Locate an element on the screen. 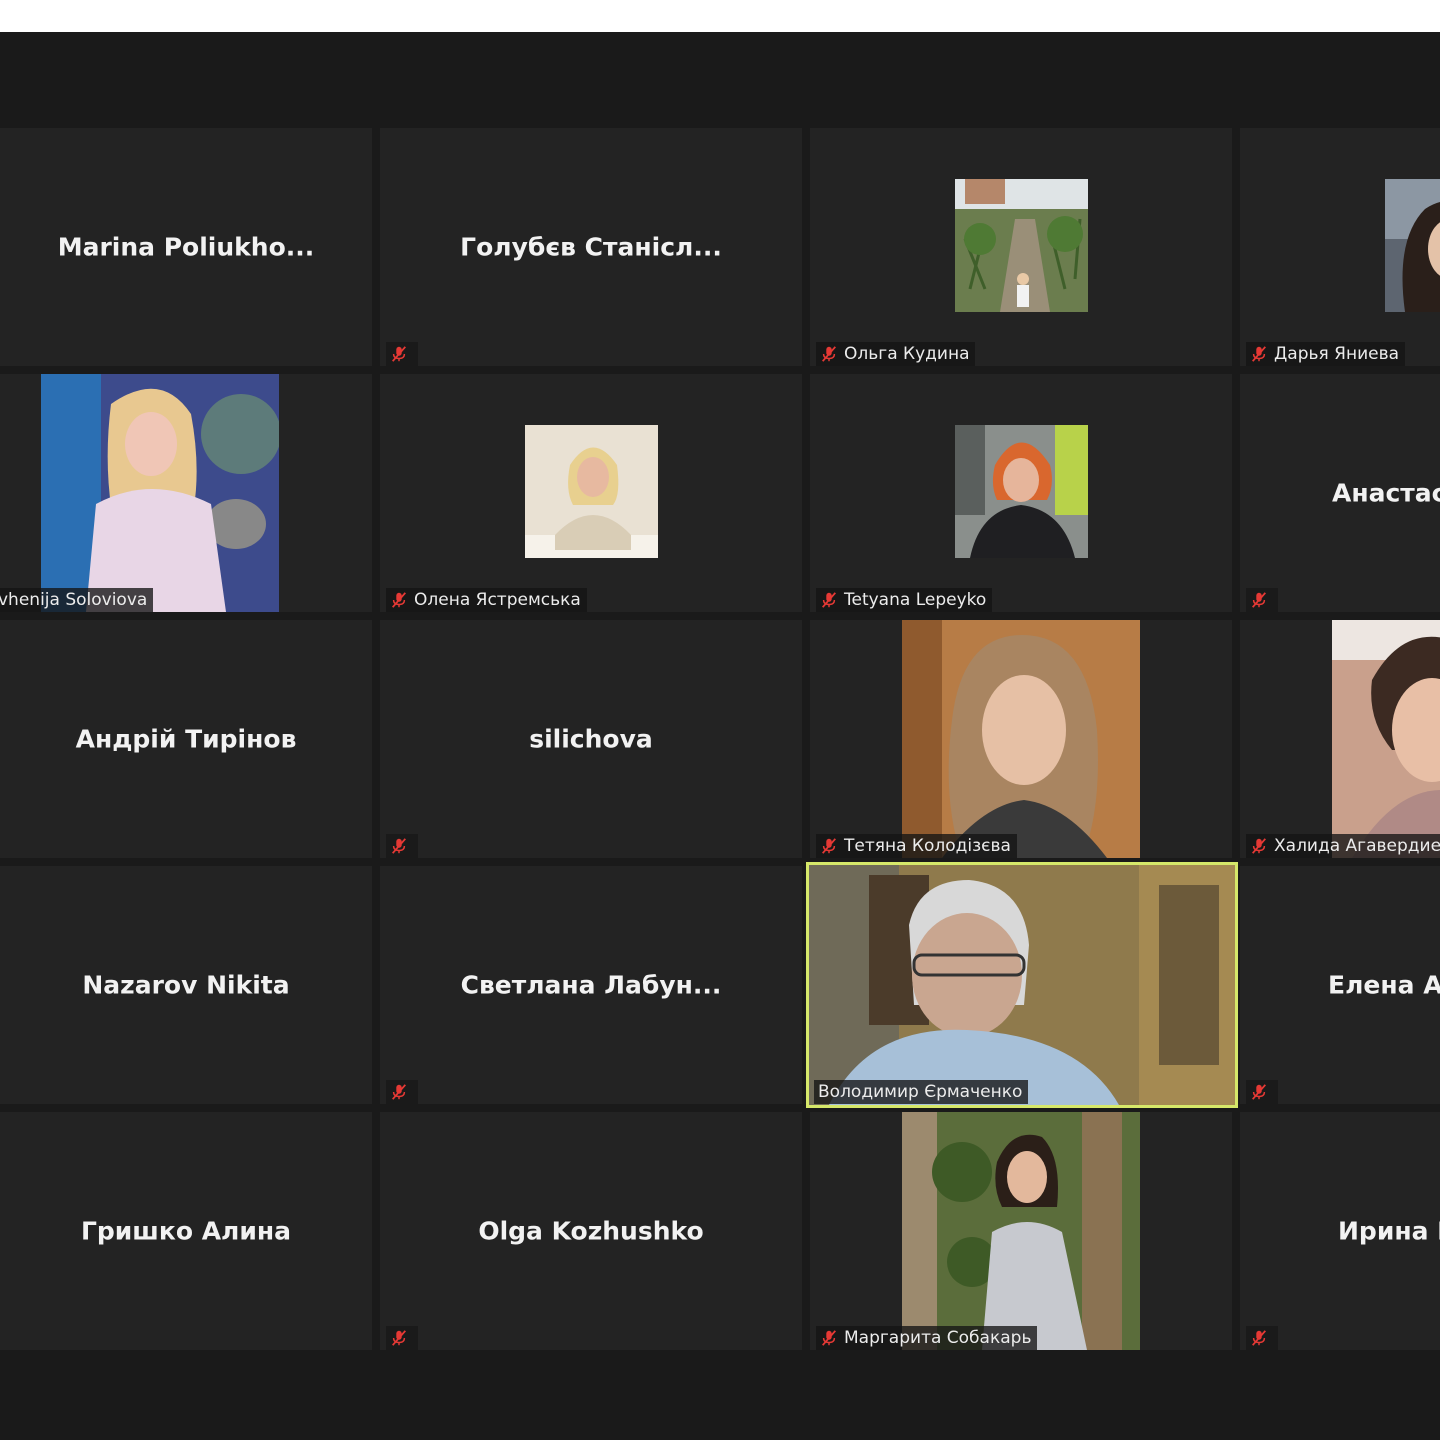 The image size is (1440, 1440). participant-name: silichova is located at coordinates (591, 739).